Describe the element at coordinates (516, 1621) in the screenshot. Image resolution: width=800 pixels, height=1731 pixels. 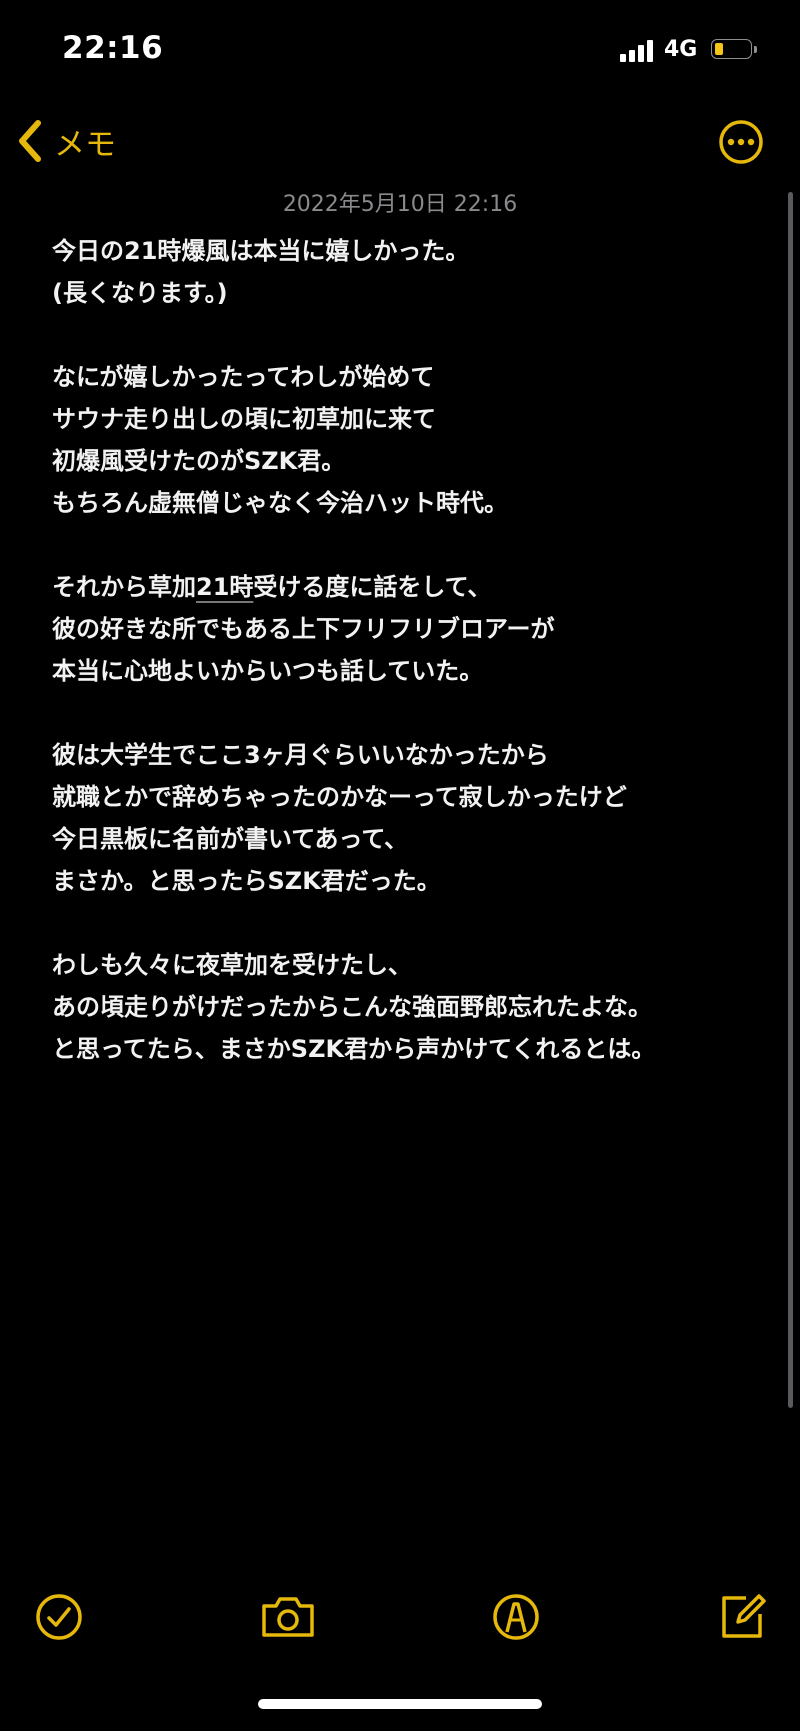
I see `markup-pen-icon` at that location.